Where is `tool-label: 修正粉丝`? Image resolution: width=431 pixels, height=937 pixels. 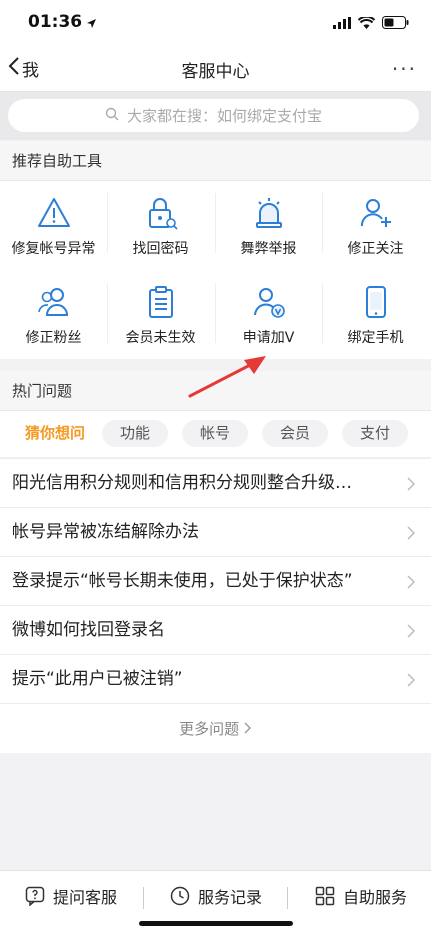
tool-label: 修正粉丝 is located at coordinates (53, 338).